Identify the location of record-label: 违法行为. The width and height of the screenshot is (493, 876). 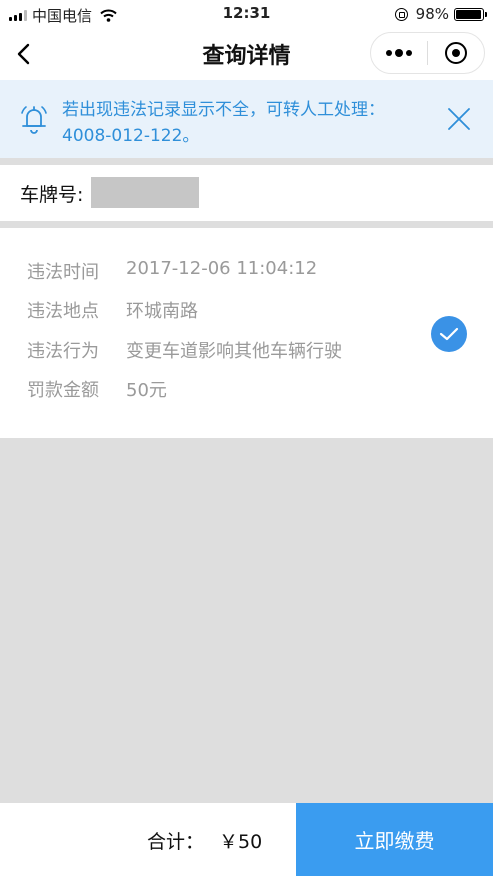
(63, 351).